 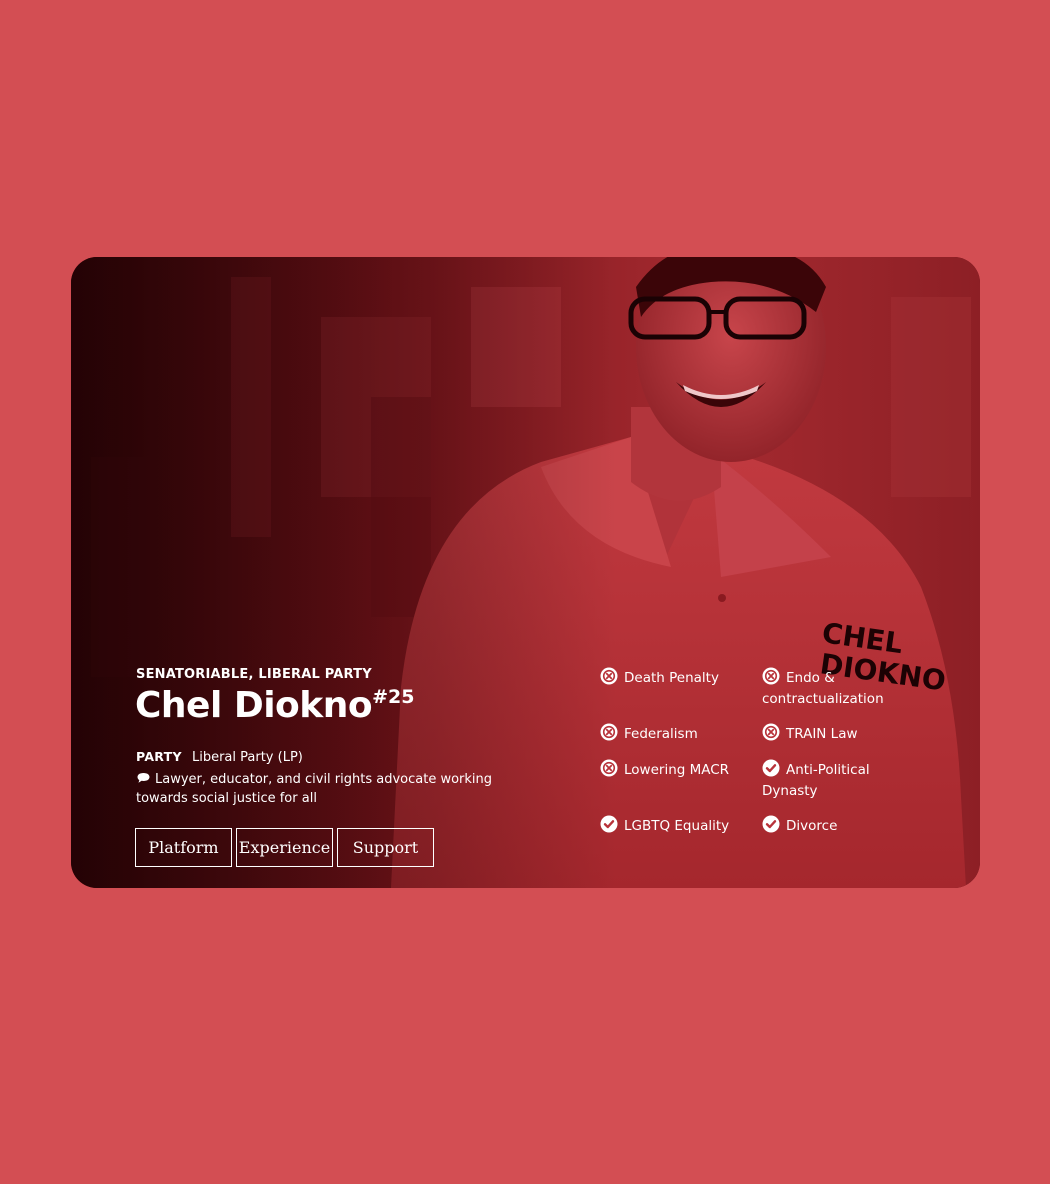 I want to click on candidate-kicker: SENATORIABLE, LIBERAL PARTY, so click(x=254, y=674).